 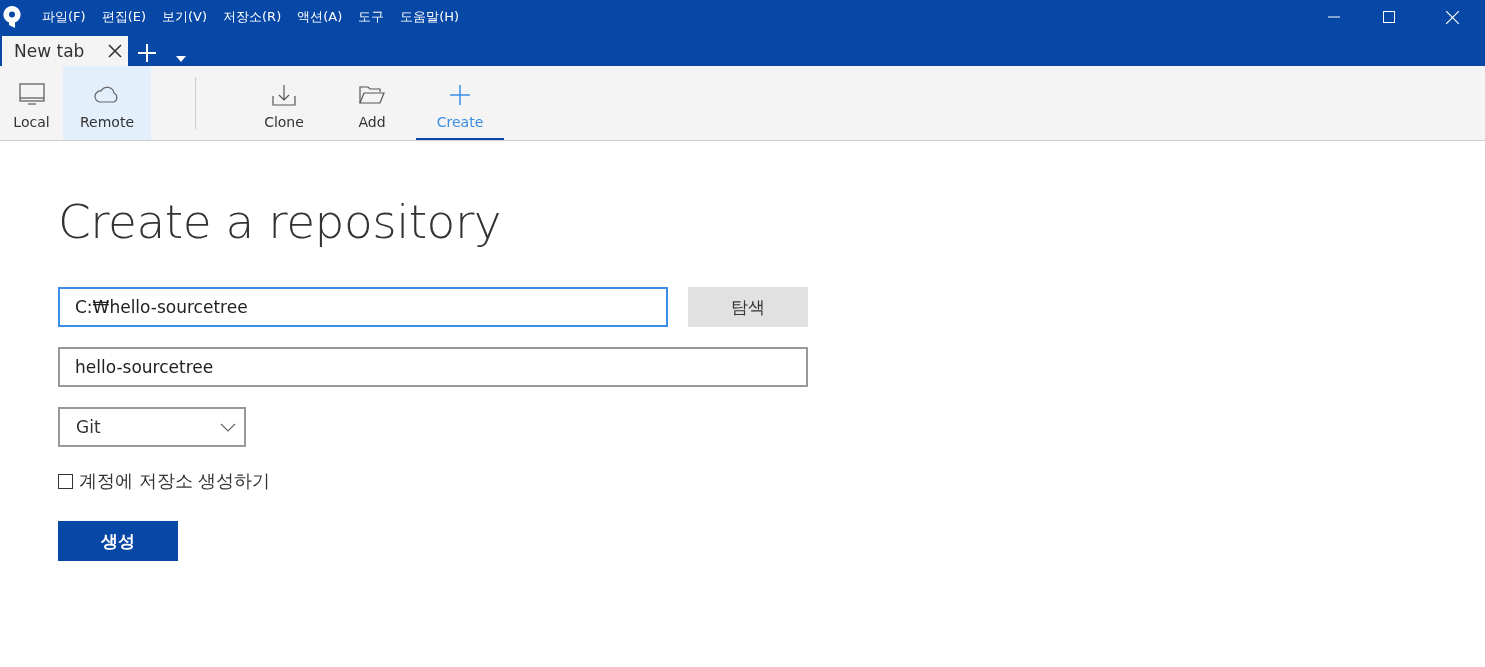 What do you see at coordinates (1389, 17) in the screenshot?
I see `maximize-icon` at bounding box center [1389, 17].